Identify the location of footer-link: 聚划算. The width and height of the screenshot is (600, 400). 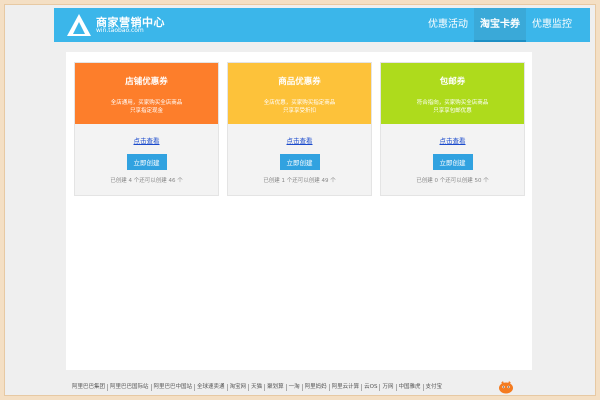
(276, 387).